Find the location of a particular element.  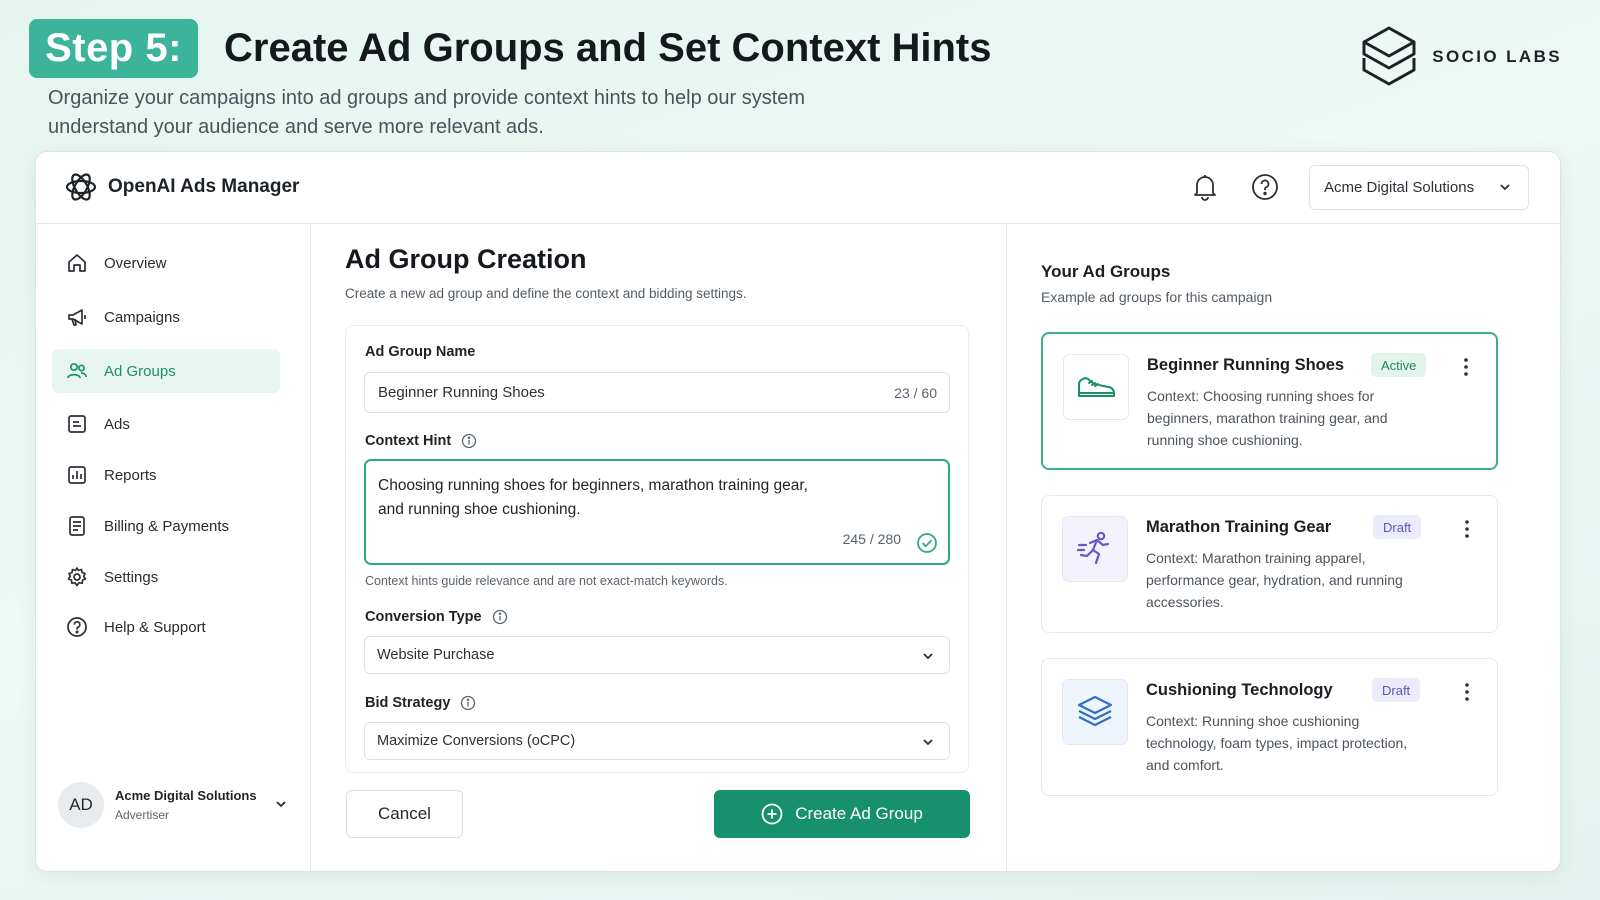

home-icon is located at coordinates (77, 263).